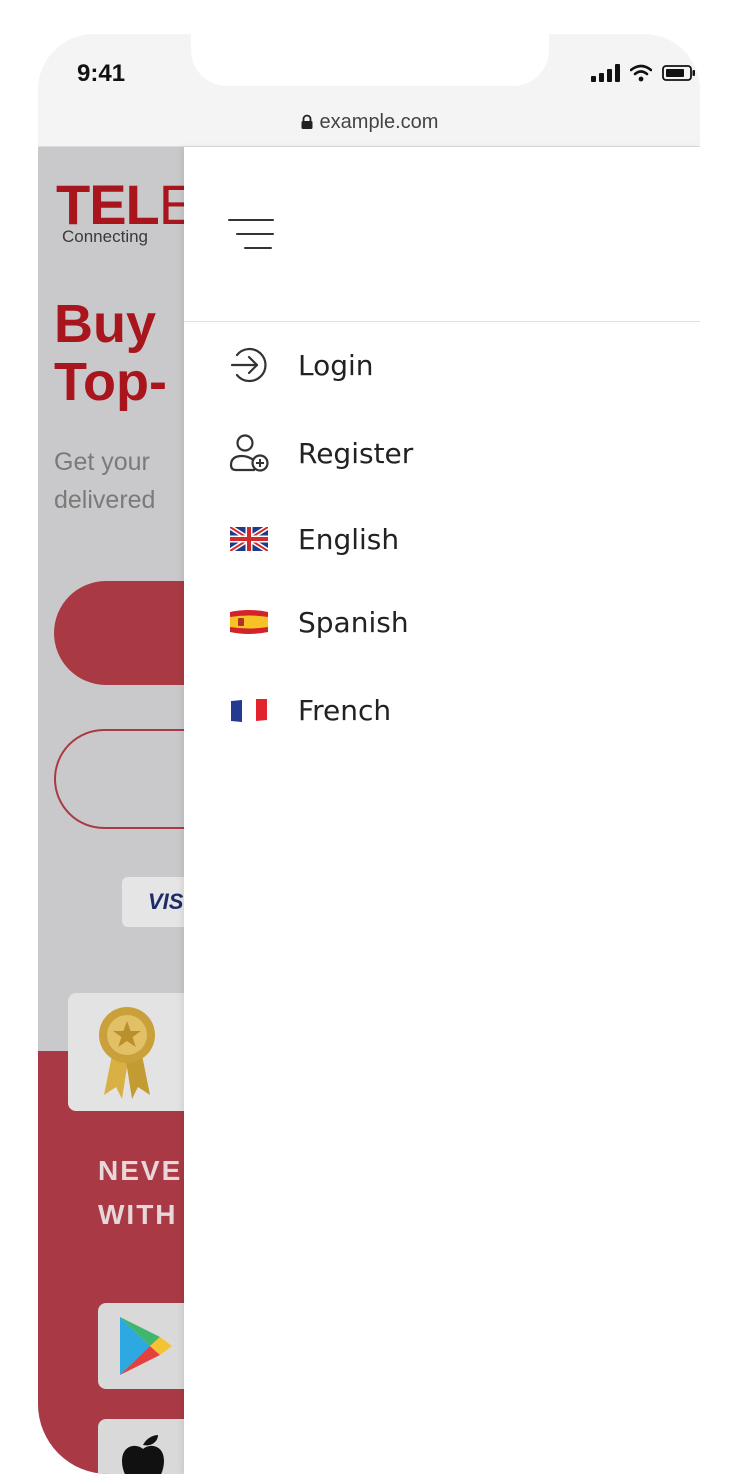 The height and width of the screenshot is (1478, 740). I want to click on menu-item-french: French, so click(442, 710).